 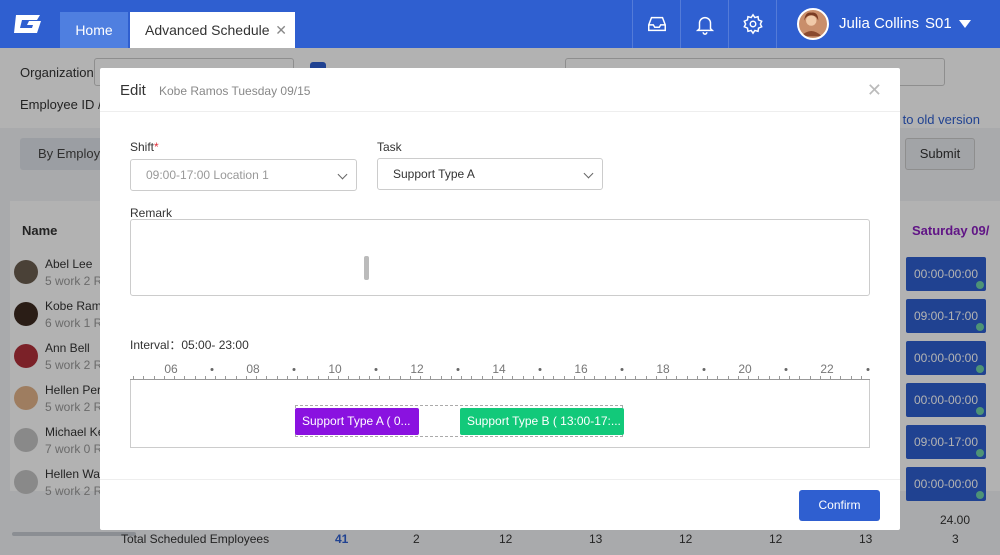 What do you see at coordinates (879, 23) in the screenshot?
I see `user-name: Julia Collins` at bounding box center [879, 23].